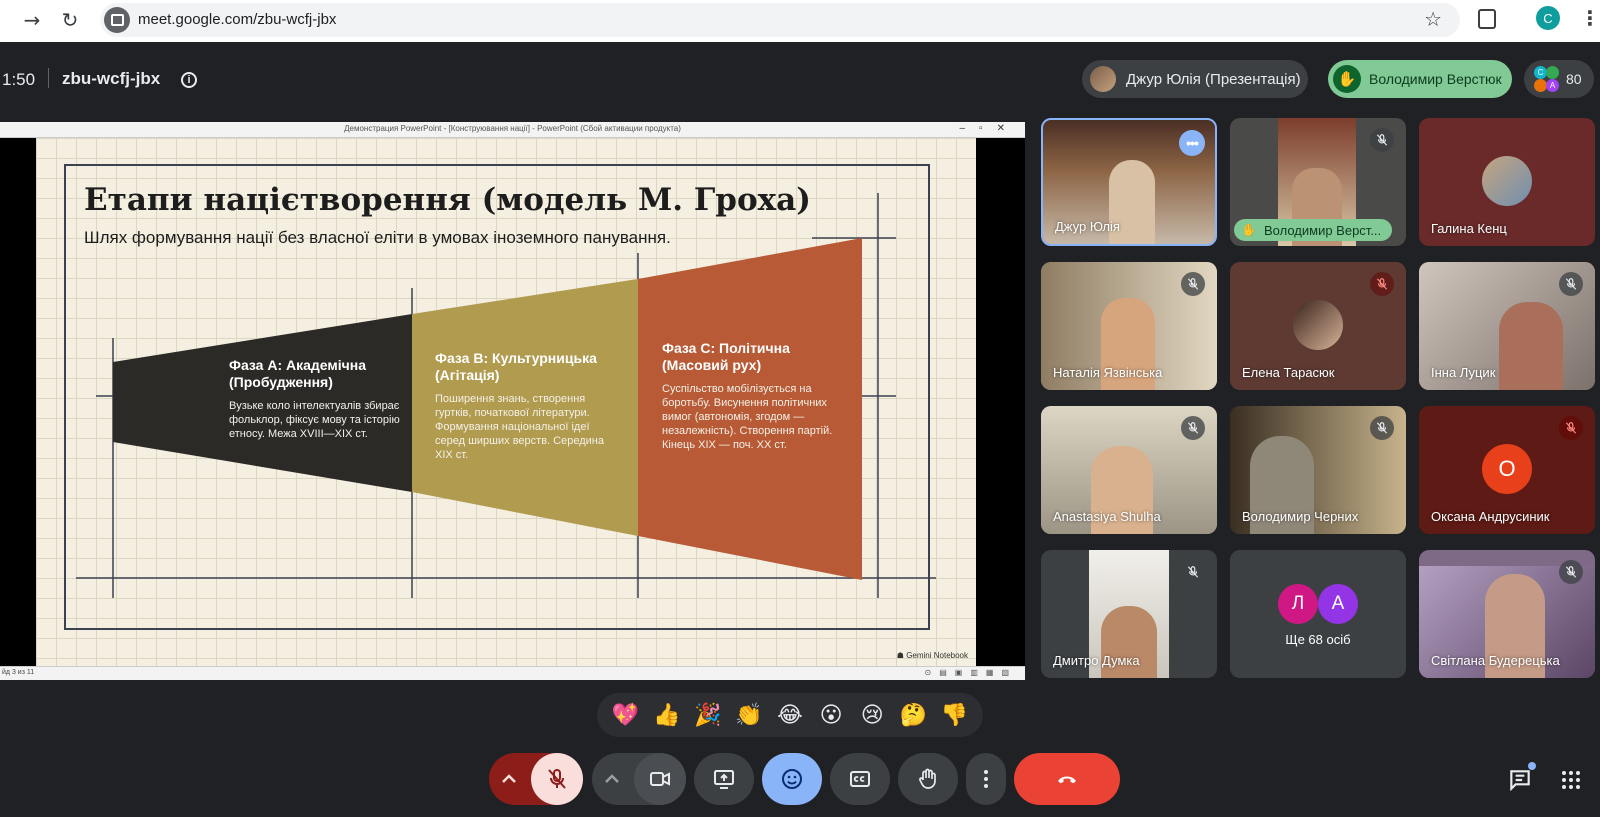 This screenshot has width=1600, height=817. I want to click on participants-chip: C A 80, so click(1559, 79).